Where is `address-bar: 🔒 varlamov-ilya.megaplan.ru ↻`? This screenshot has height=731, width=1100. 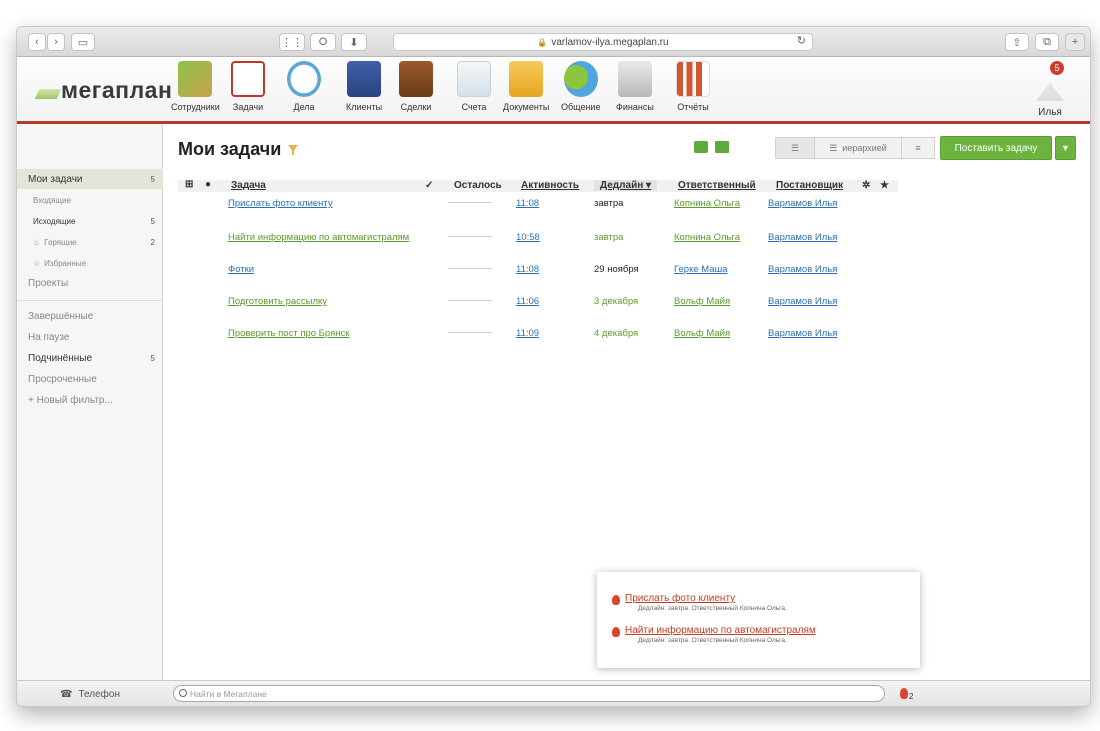 address-bar: 🔒 varlamov-ilya.megaplan.ru ↻ is located at coordinates (603, 42).